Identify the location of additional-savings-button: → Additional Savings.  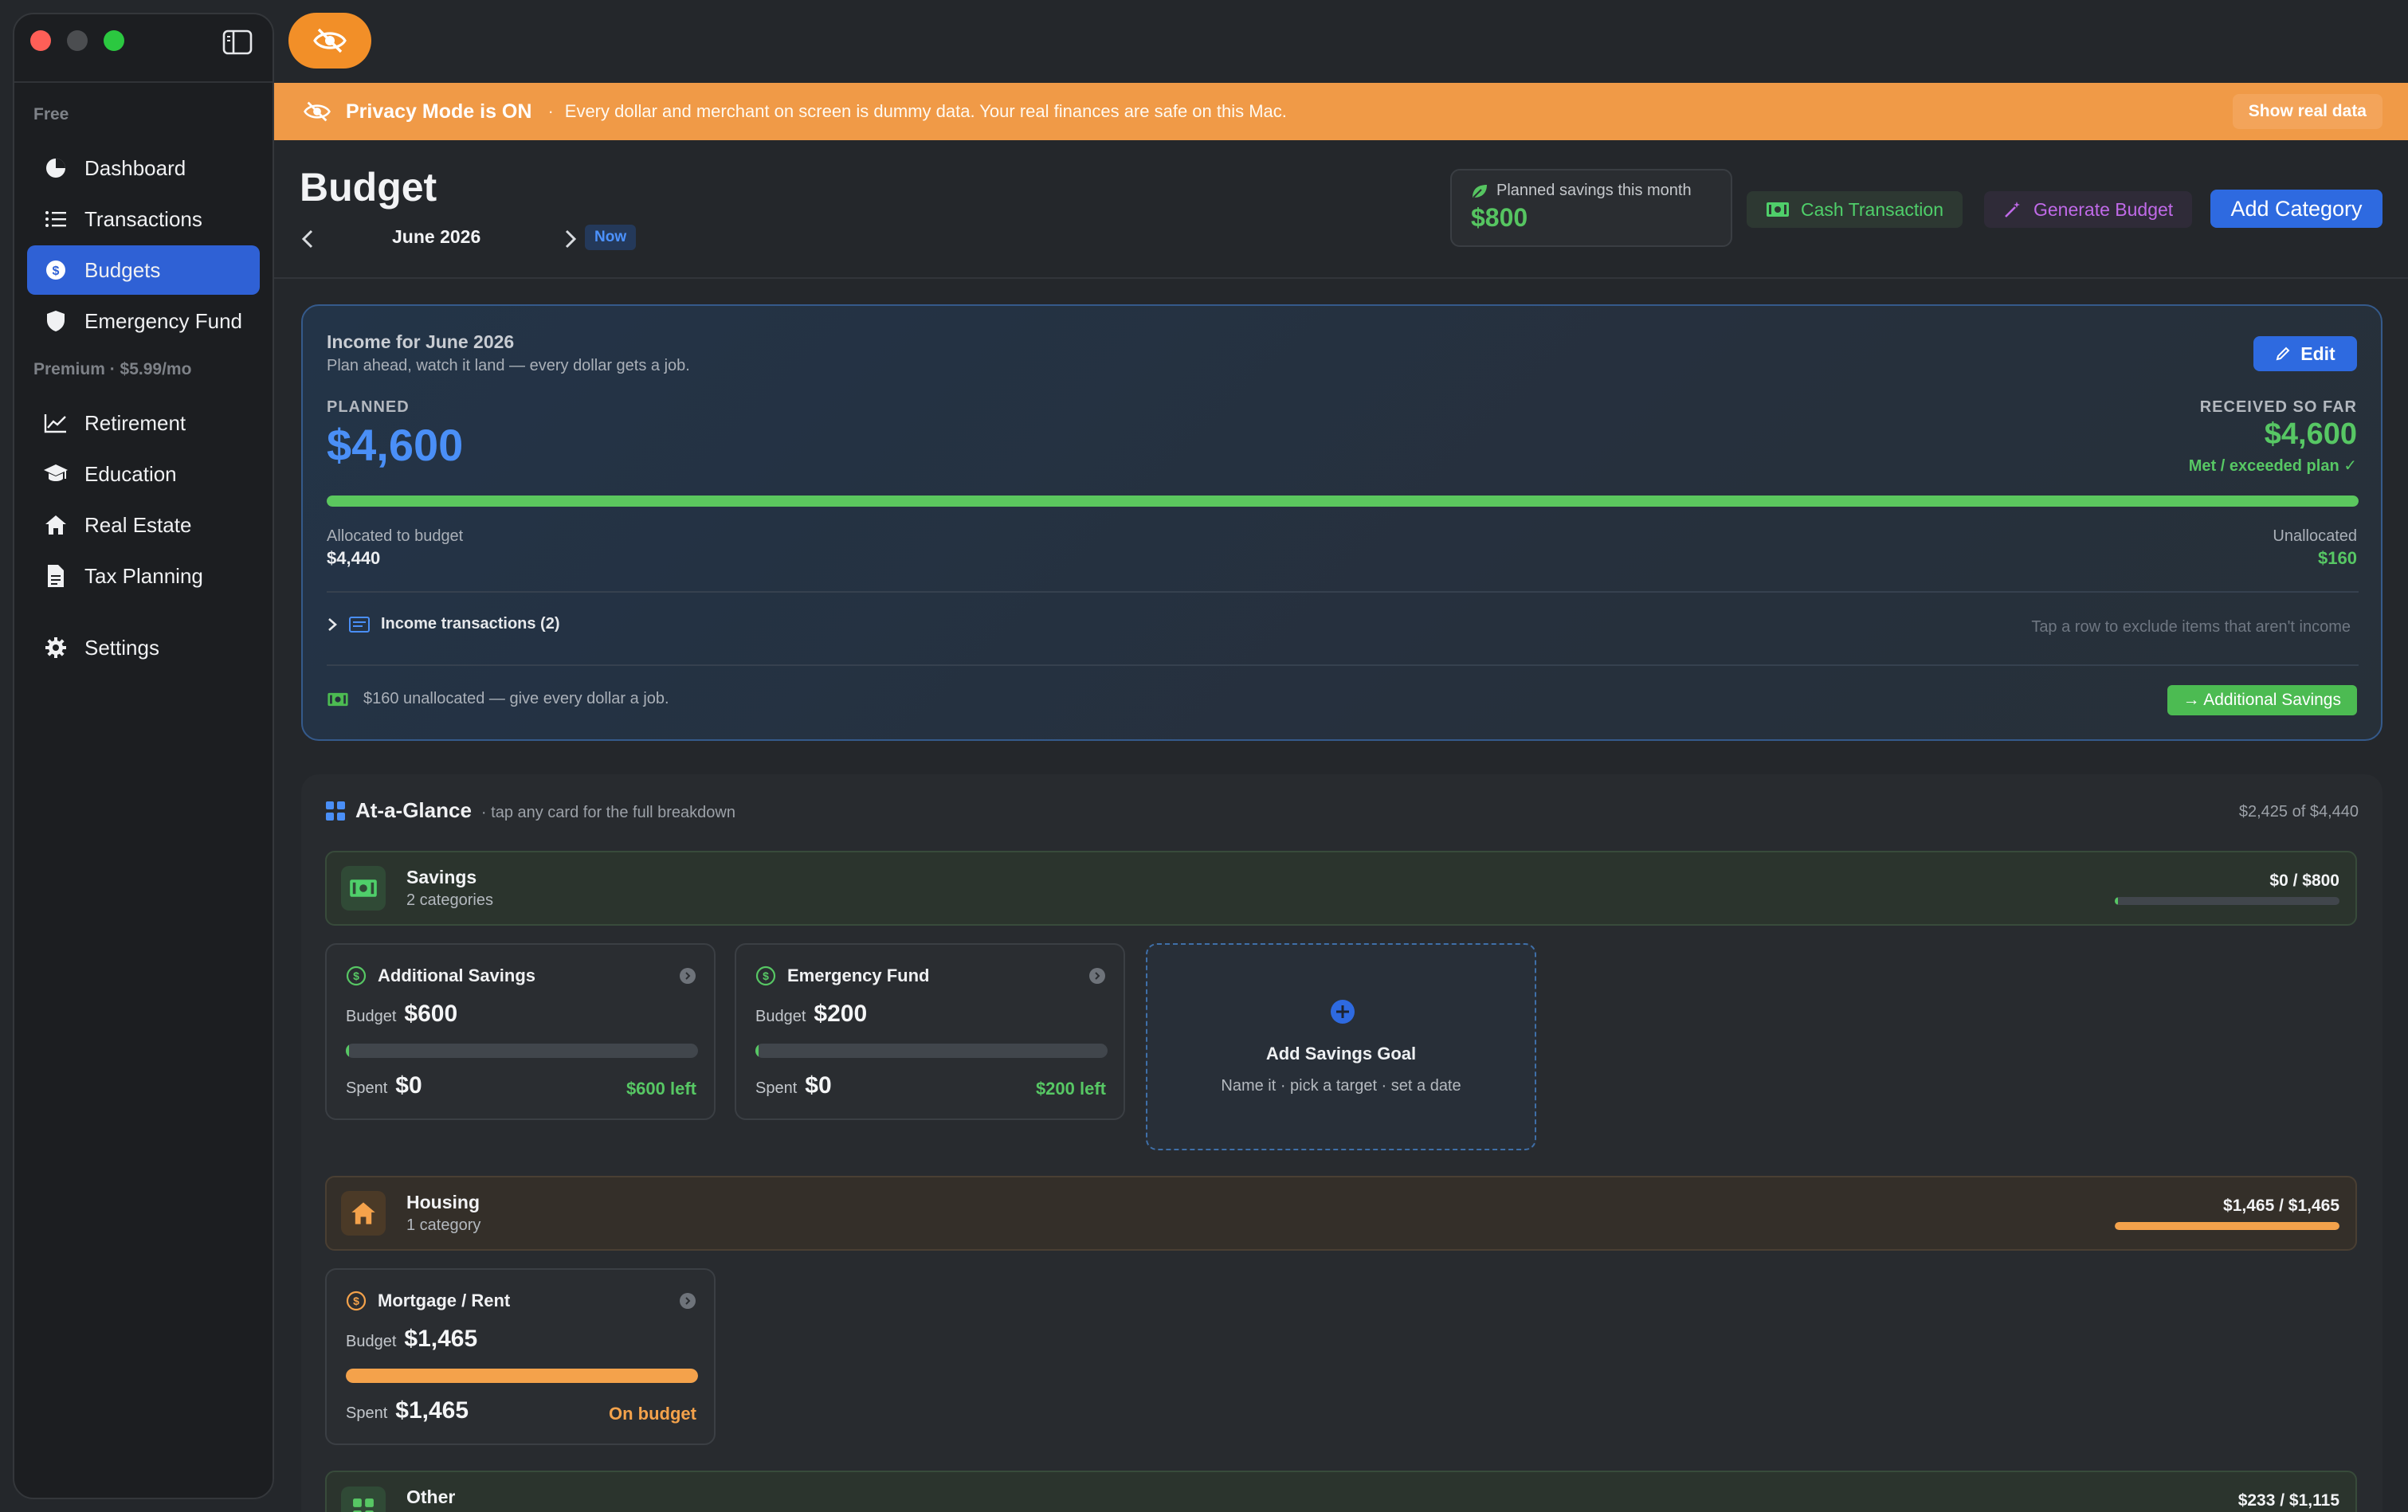
(2262, 700).